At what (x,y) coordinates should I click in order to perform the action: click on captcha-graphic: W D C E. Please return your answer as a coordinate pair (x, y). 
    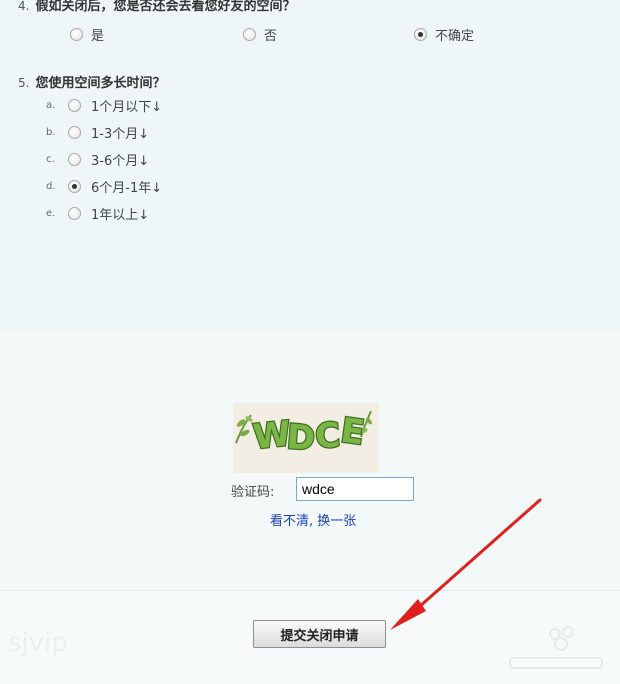
    Looking at the image, I should click on (306, 438).